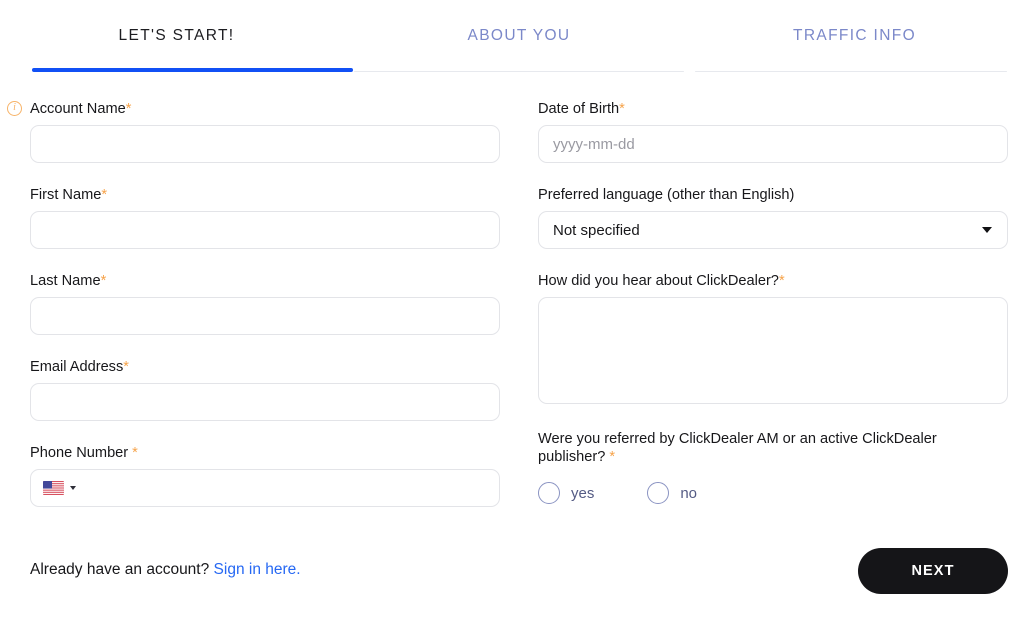 This screenshot has width=1024, height=626. What do you see at coordinates (622, 109) in the screenshot?
I see `date-of-birth-required-mark: *` at bounding box center [622, 109].